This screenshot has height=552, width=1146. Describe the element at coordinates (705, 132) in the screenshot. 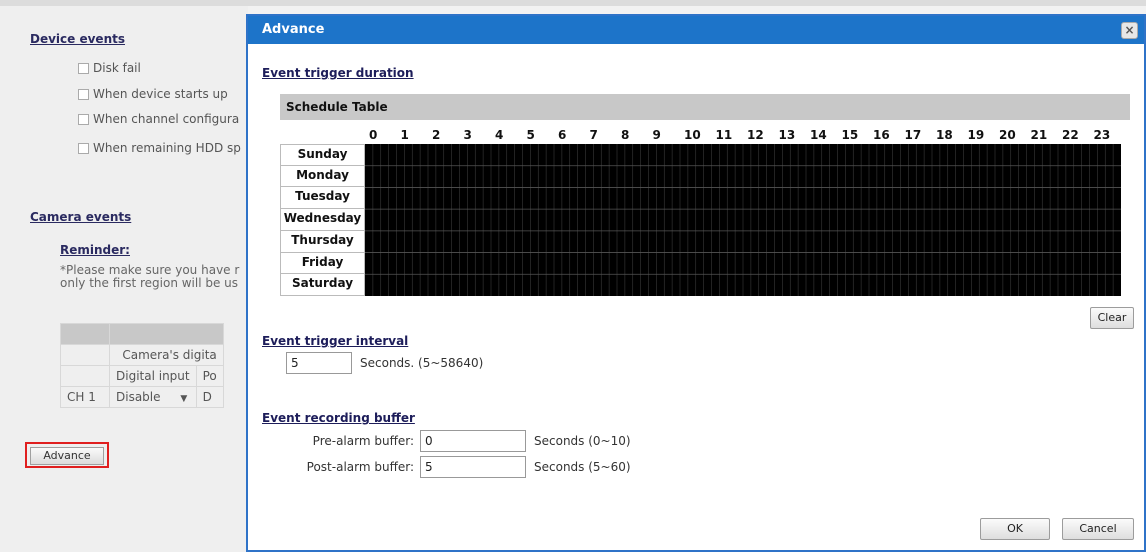

I see `hour-labels: 0 1 2 3 4 5 6 7 8 9 10 11 12 13 14 15 16 17 18 19 20 21 22 23` at that location.